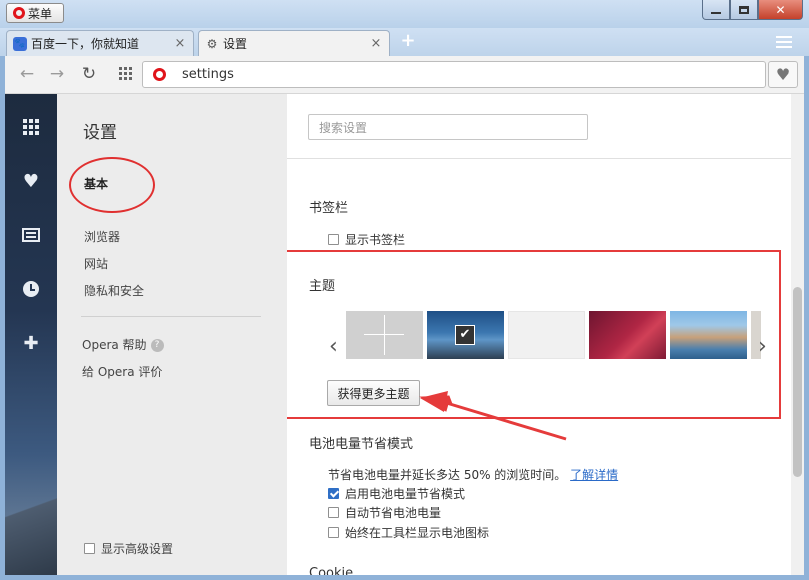 The height and width of the screenshot is (580, 809). What do you see at coordinates (417, 533) in the screenshot?
I see `option-label: 始终在工具栏显示电池图标` at bounding box center [417, 533].